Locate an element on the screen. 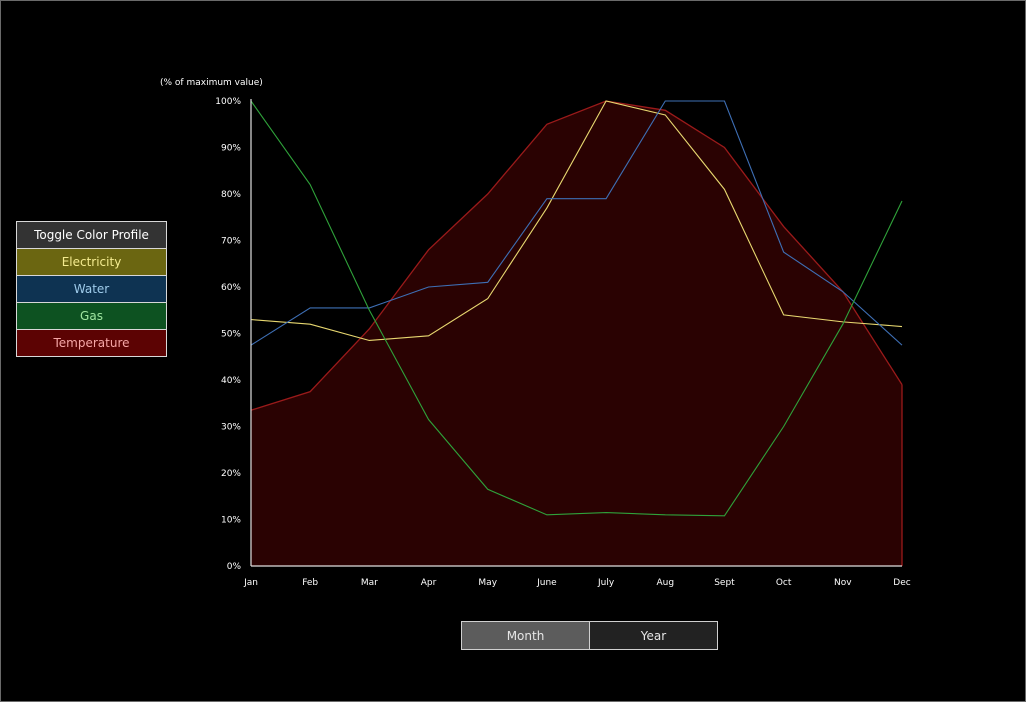  x-tick-label: July is located at coordinates (606, 583).